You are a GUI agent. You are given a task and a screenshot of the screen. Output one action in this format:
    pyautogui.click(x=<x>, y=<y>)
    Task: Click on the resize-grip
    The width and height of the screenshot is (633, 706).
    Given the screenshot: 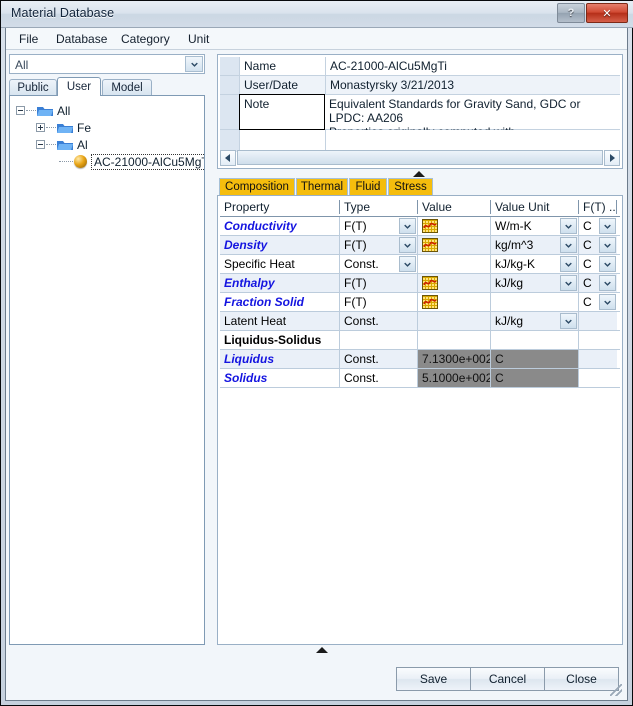 What is the action you would take?
    pyautogui.click(x=616, y=690)
    